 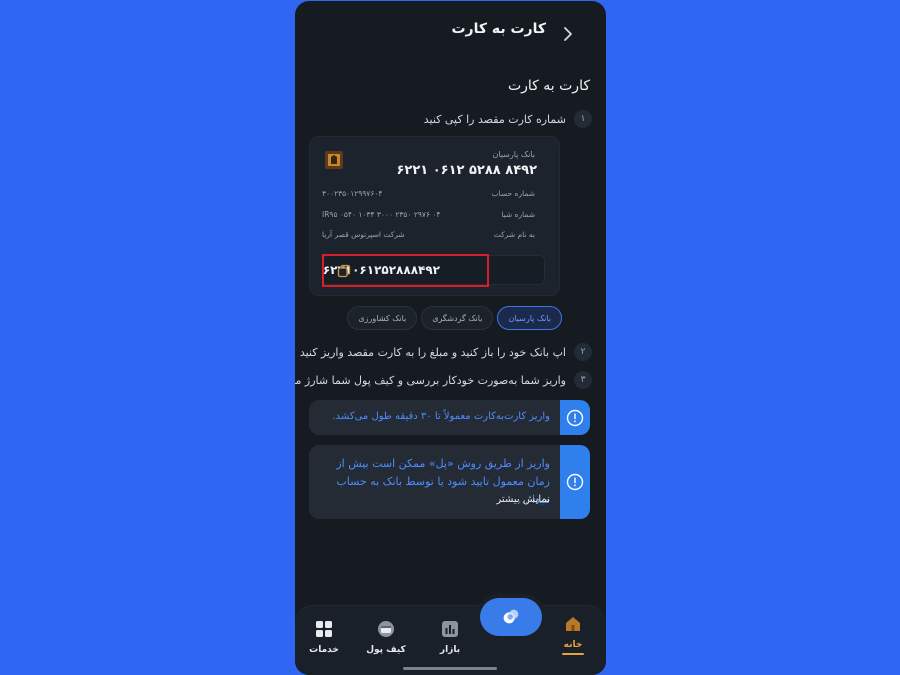 What do you see at coordinates (457, 318) in the screenshot?
I see `bank-chip-gardeshgari: بانک گردشگری` at bounding box center [457, 318].